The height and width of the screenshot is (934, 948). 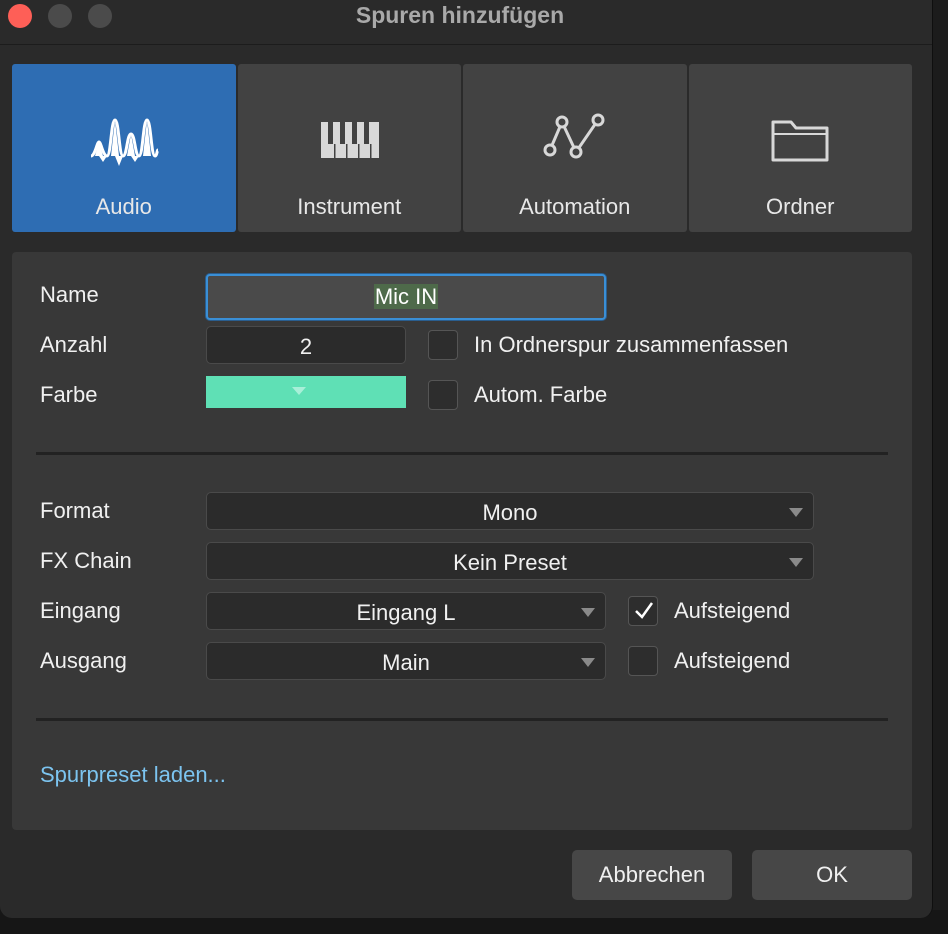 What do you see at coordinates (732, 660) in the screenshot?
I see `output-ascending-label: Aufsteigend` at bounding box center [732, 660].